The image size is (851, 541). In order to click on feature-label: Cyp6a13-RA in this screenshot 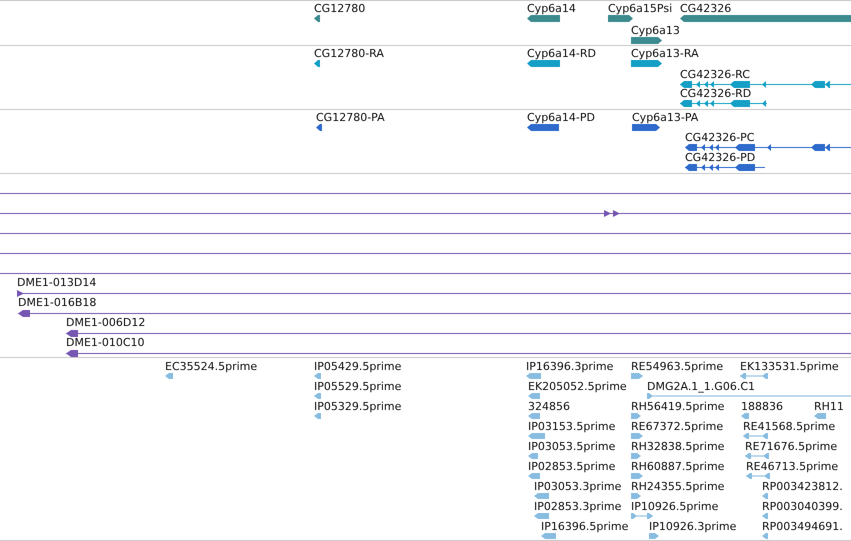, I will do `click(665, 53)`.